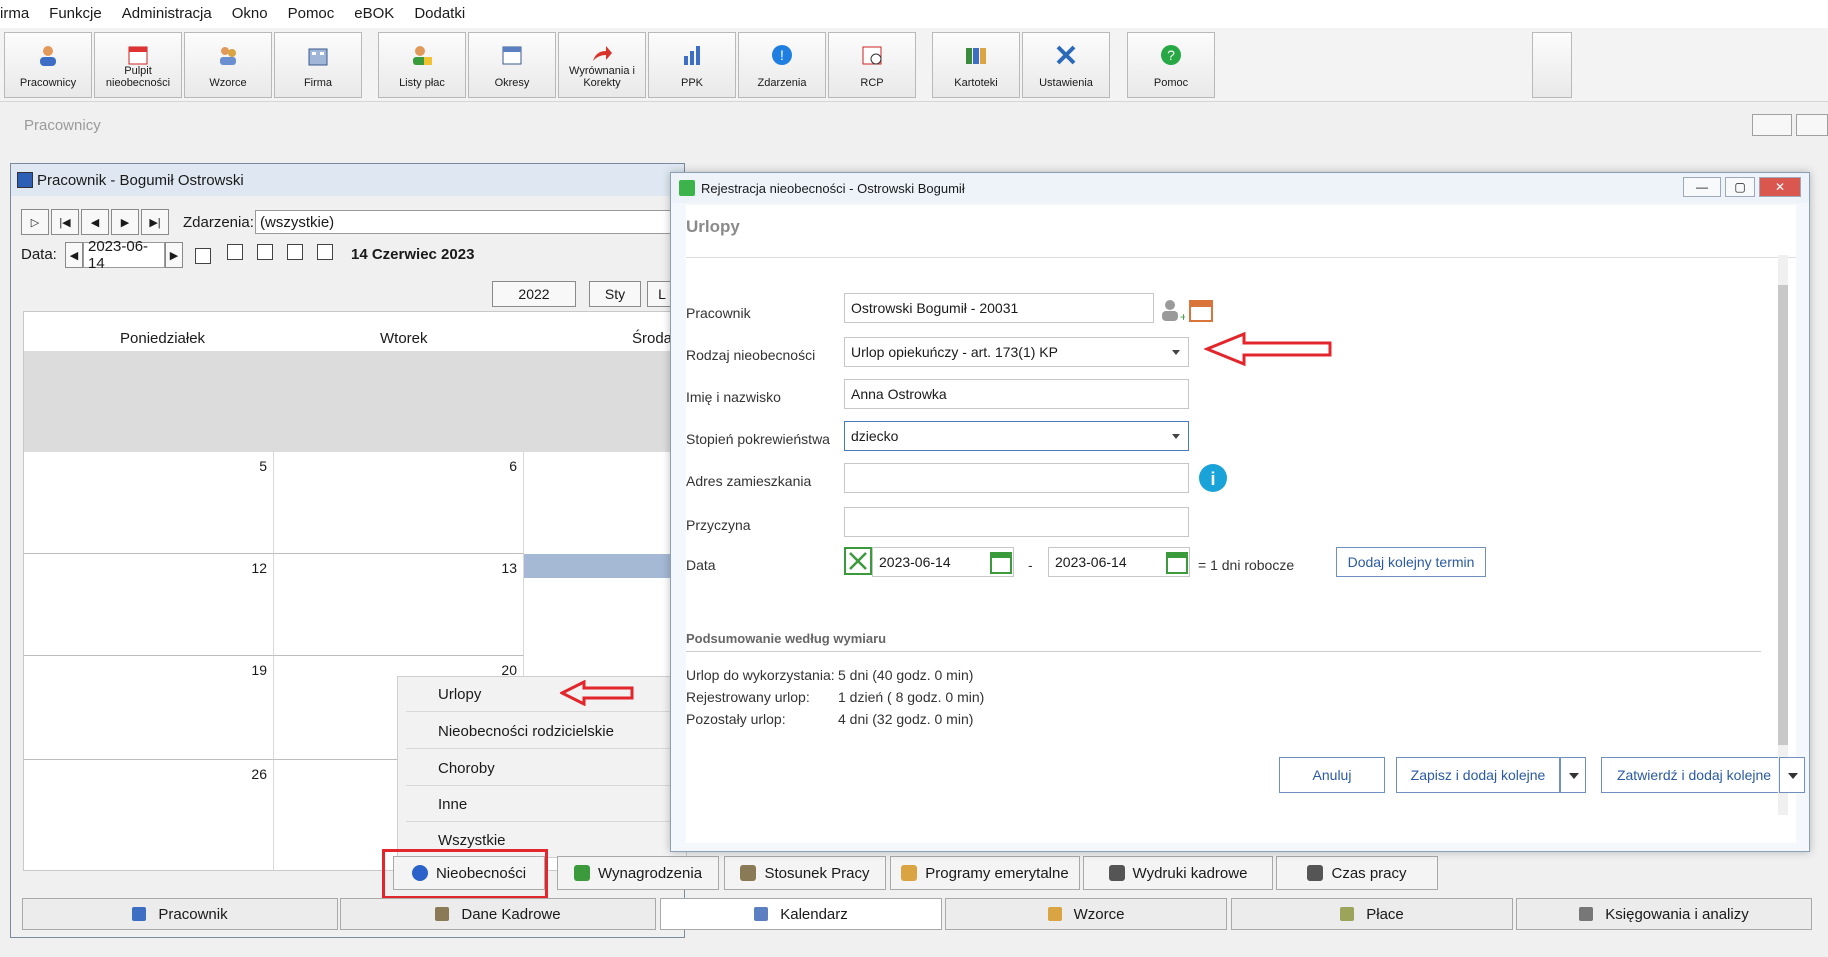 The height and width of the screenshot is (957, 1828). Describe the element at coordinates (465, 222) in the screenshot. I see `events-select: (wszystkie)` at that location.